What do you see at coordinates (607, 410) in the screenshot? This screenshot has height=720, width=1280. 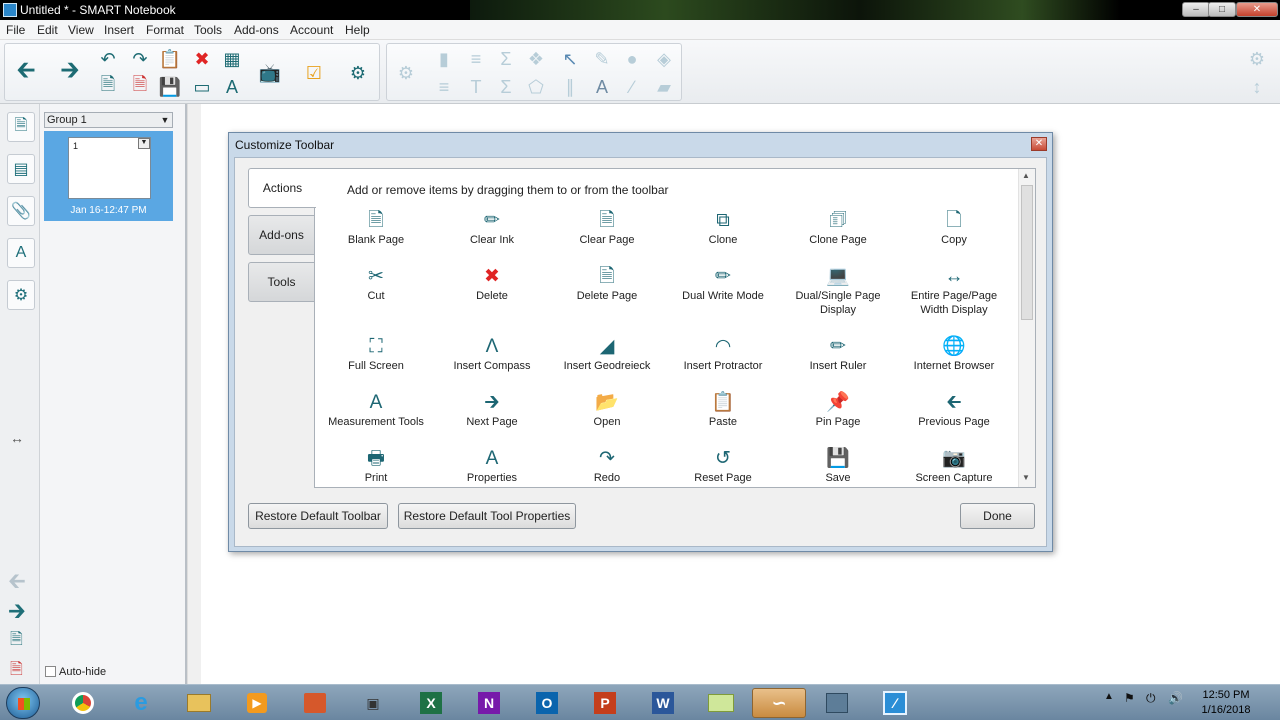 I see `toolbar-item-open: 📂 Open` at bounding box center [607, 410].